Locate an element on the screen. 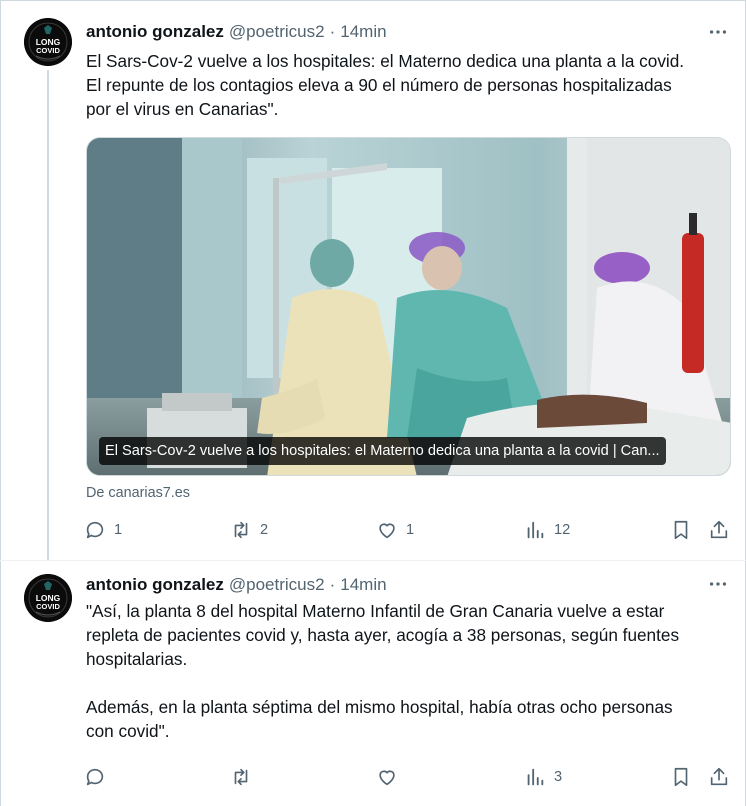 The image size is (746, 806). reply-count: 1 is located at coordinates (118, 530).